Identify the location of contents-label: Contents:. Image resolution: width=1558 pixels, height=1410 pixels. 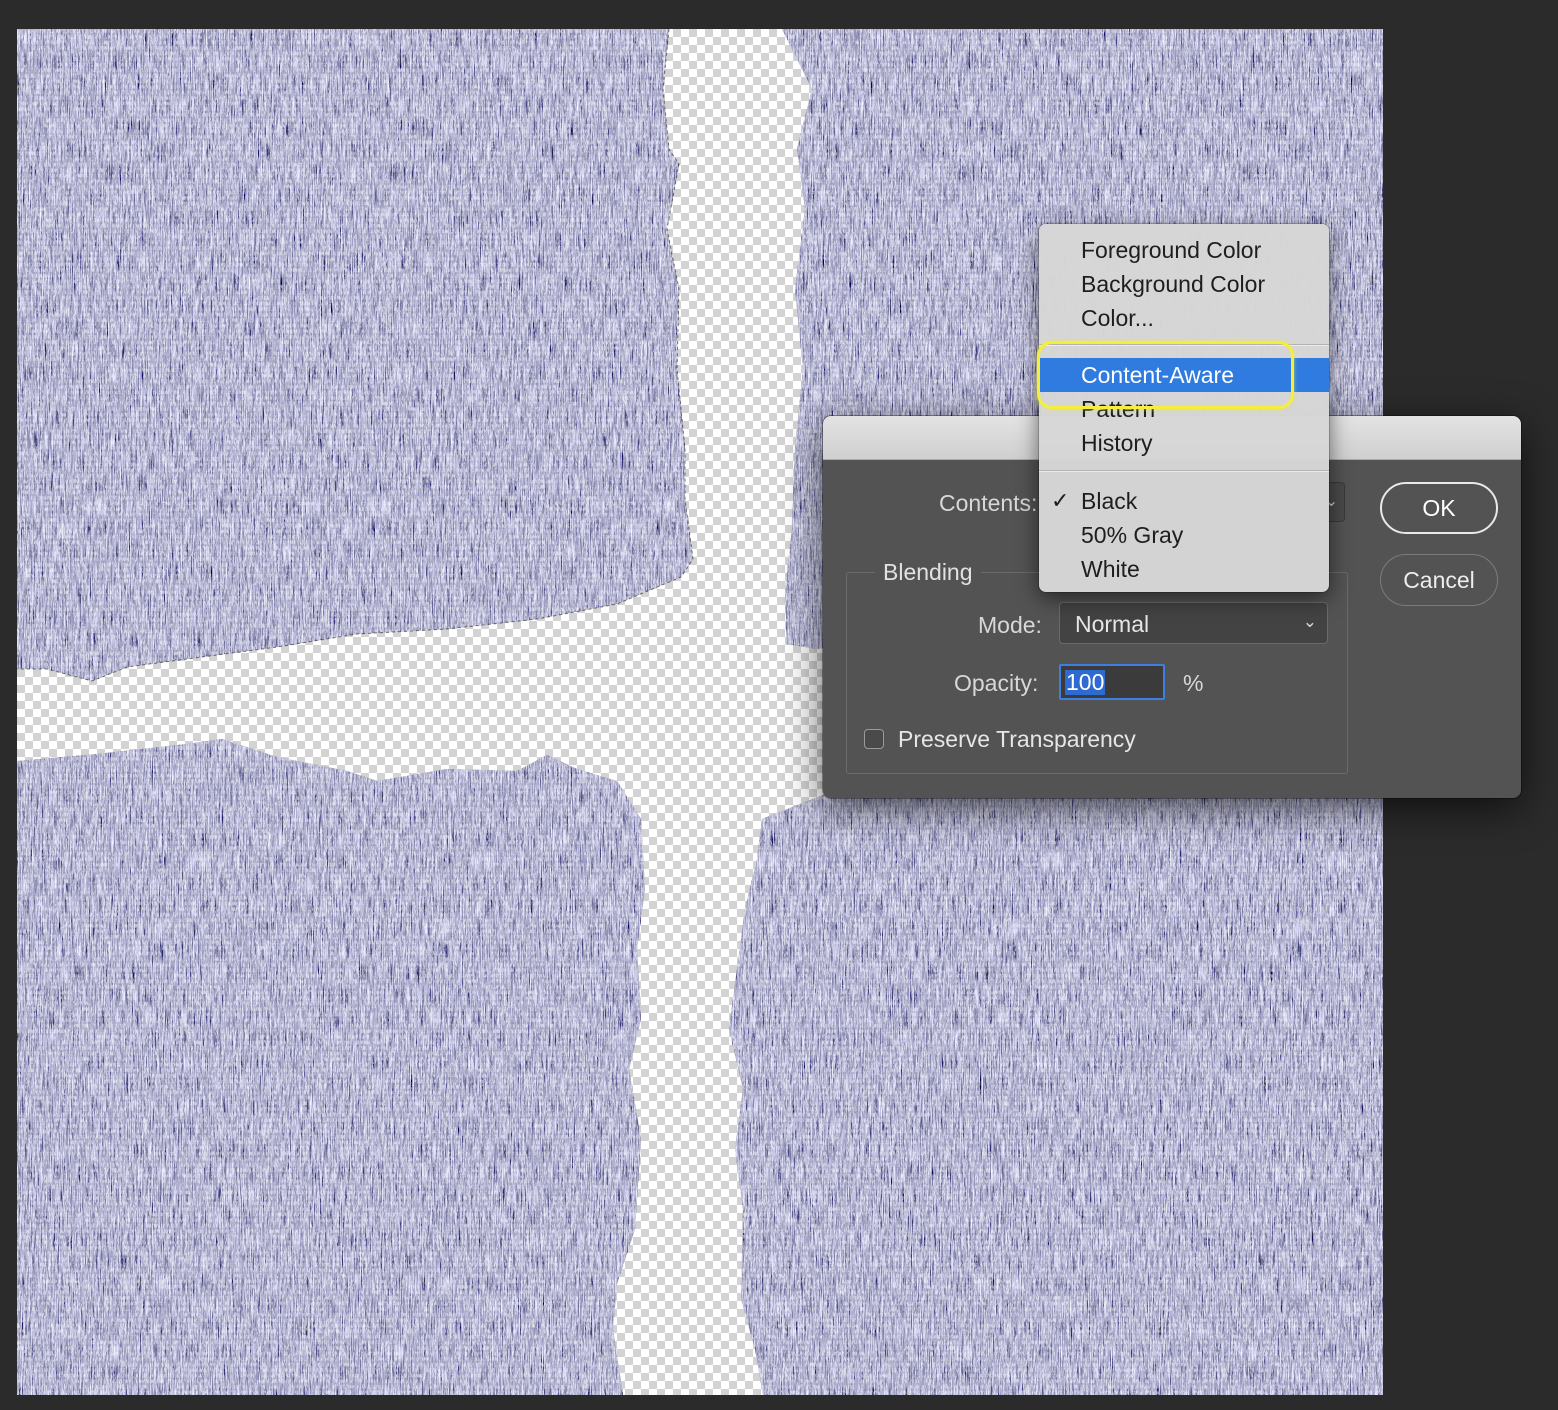
(988, 503).